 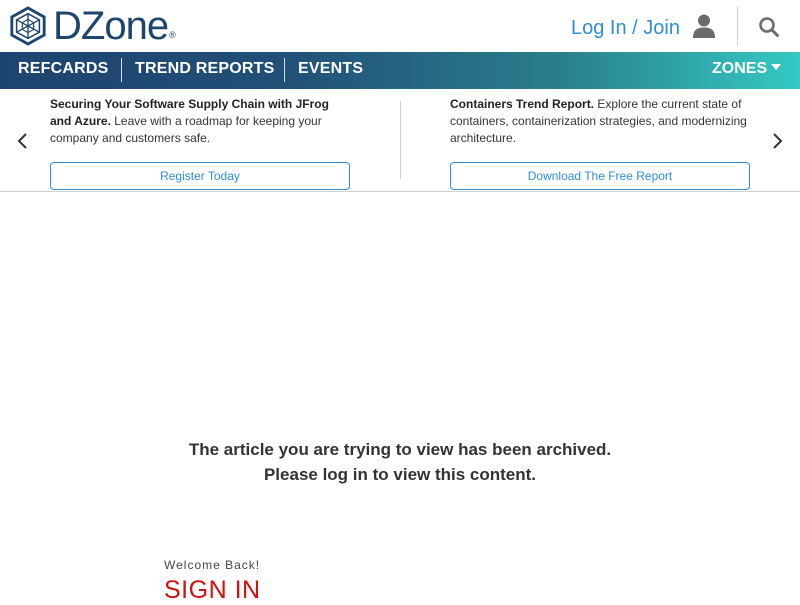 I want to click on welcome-back-label: Welcome Back!, so click(x=212, y=565).